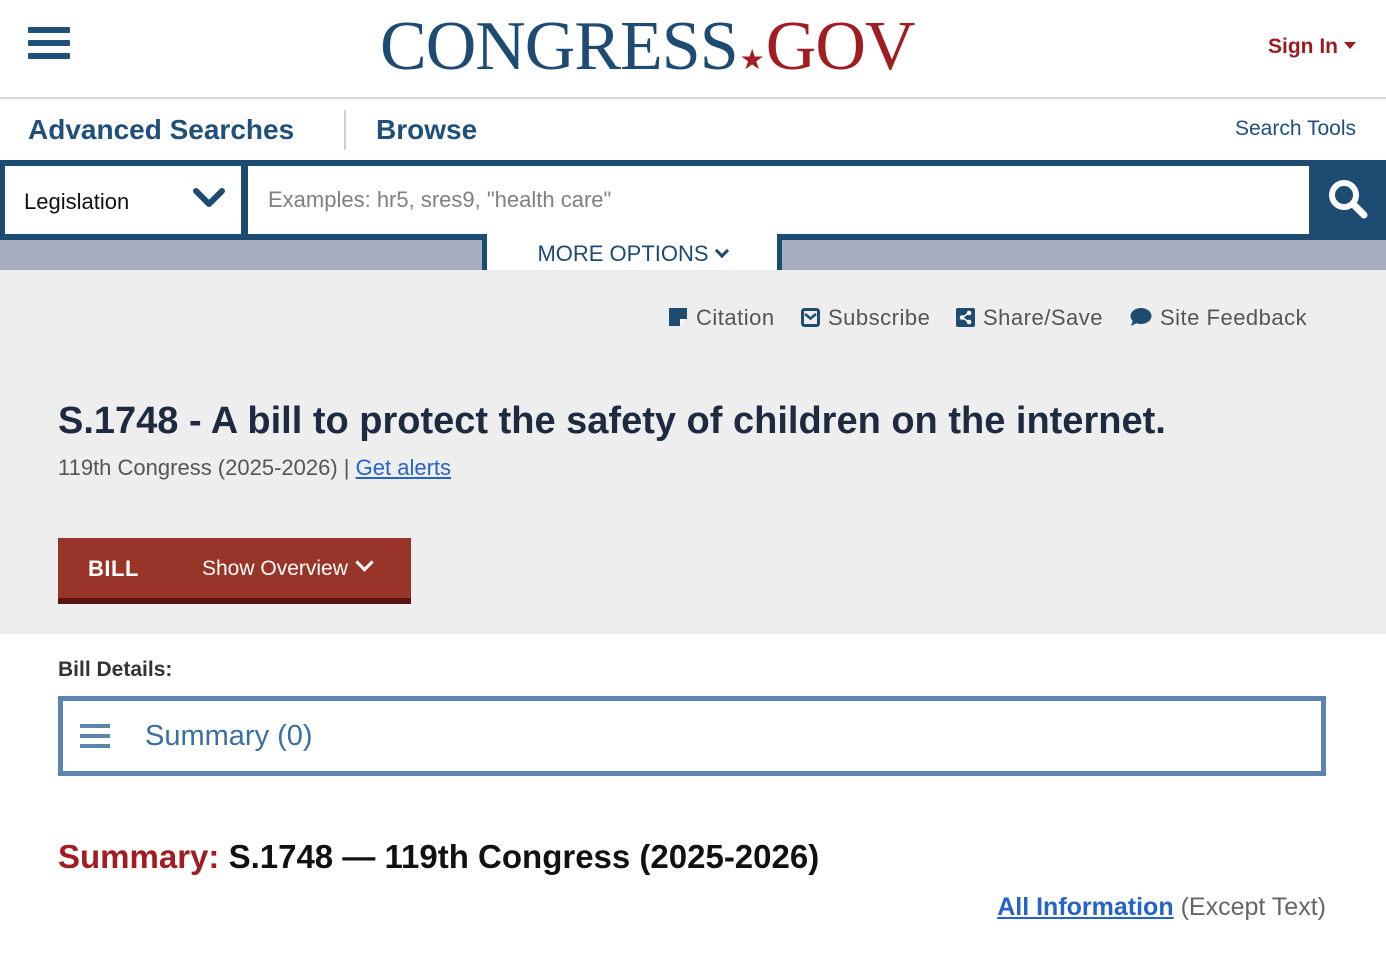 This screenshot has width=1386, height=956. I want to click on search-button, so click(1348, 200).